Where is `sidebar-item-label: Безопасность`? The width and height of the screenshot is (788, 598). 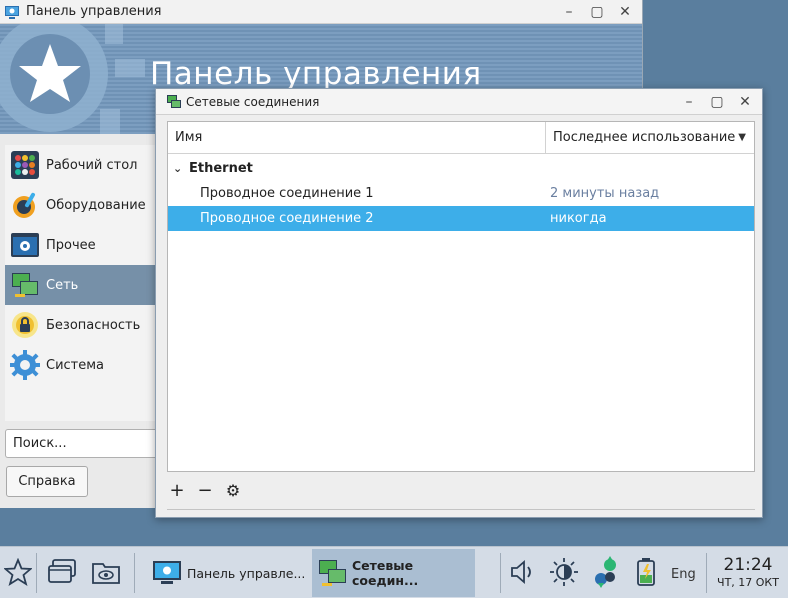 sidebar-item-label: Безопасность is located at coordinates (93, 325).